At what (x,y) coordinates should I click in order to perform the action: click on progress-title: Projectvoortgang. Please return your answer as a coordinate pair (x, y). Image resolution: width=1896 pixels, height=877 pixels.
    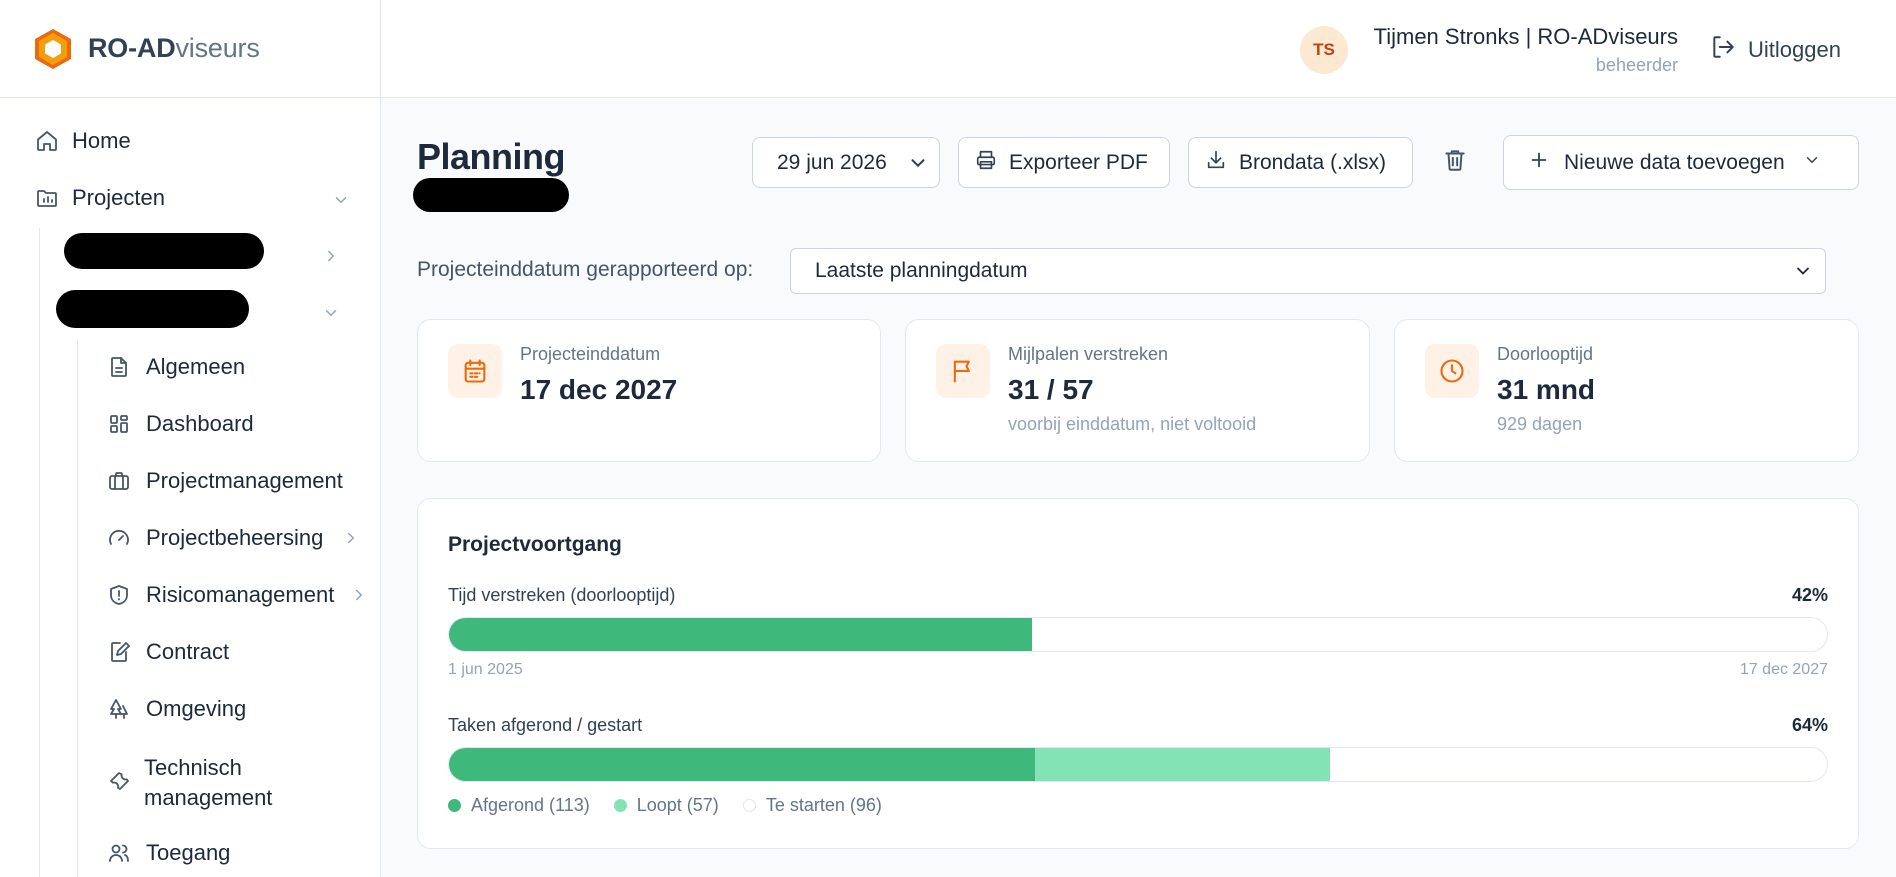
    Looking at the image, I should click on (535, 544).